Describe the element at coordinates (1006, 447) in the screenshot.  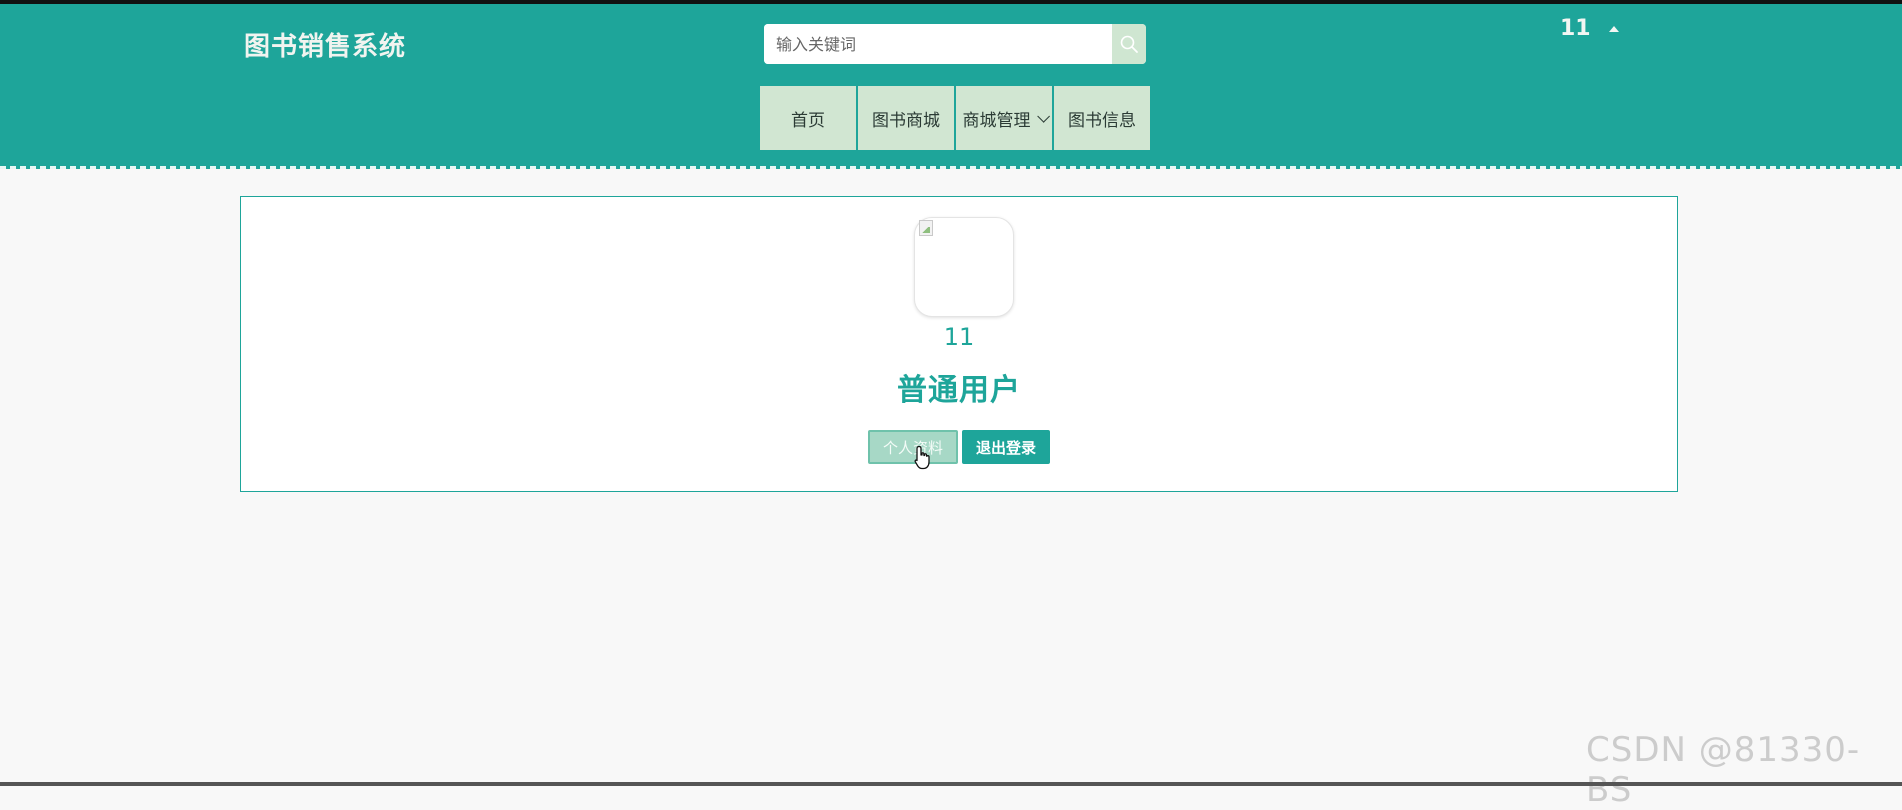
I see `logout-button: 退出登录` at that location.